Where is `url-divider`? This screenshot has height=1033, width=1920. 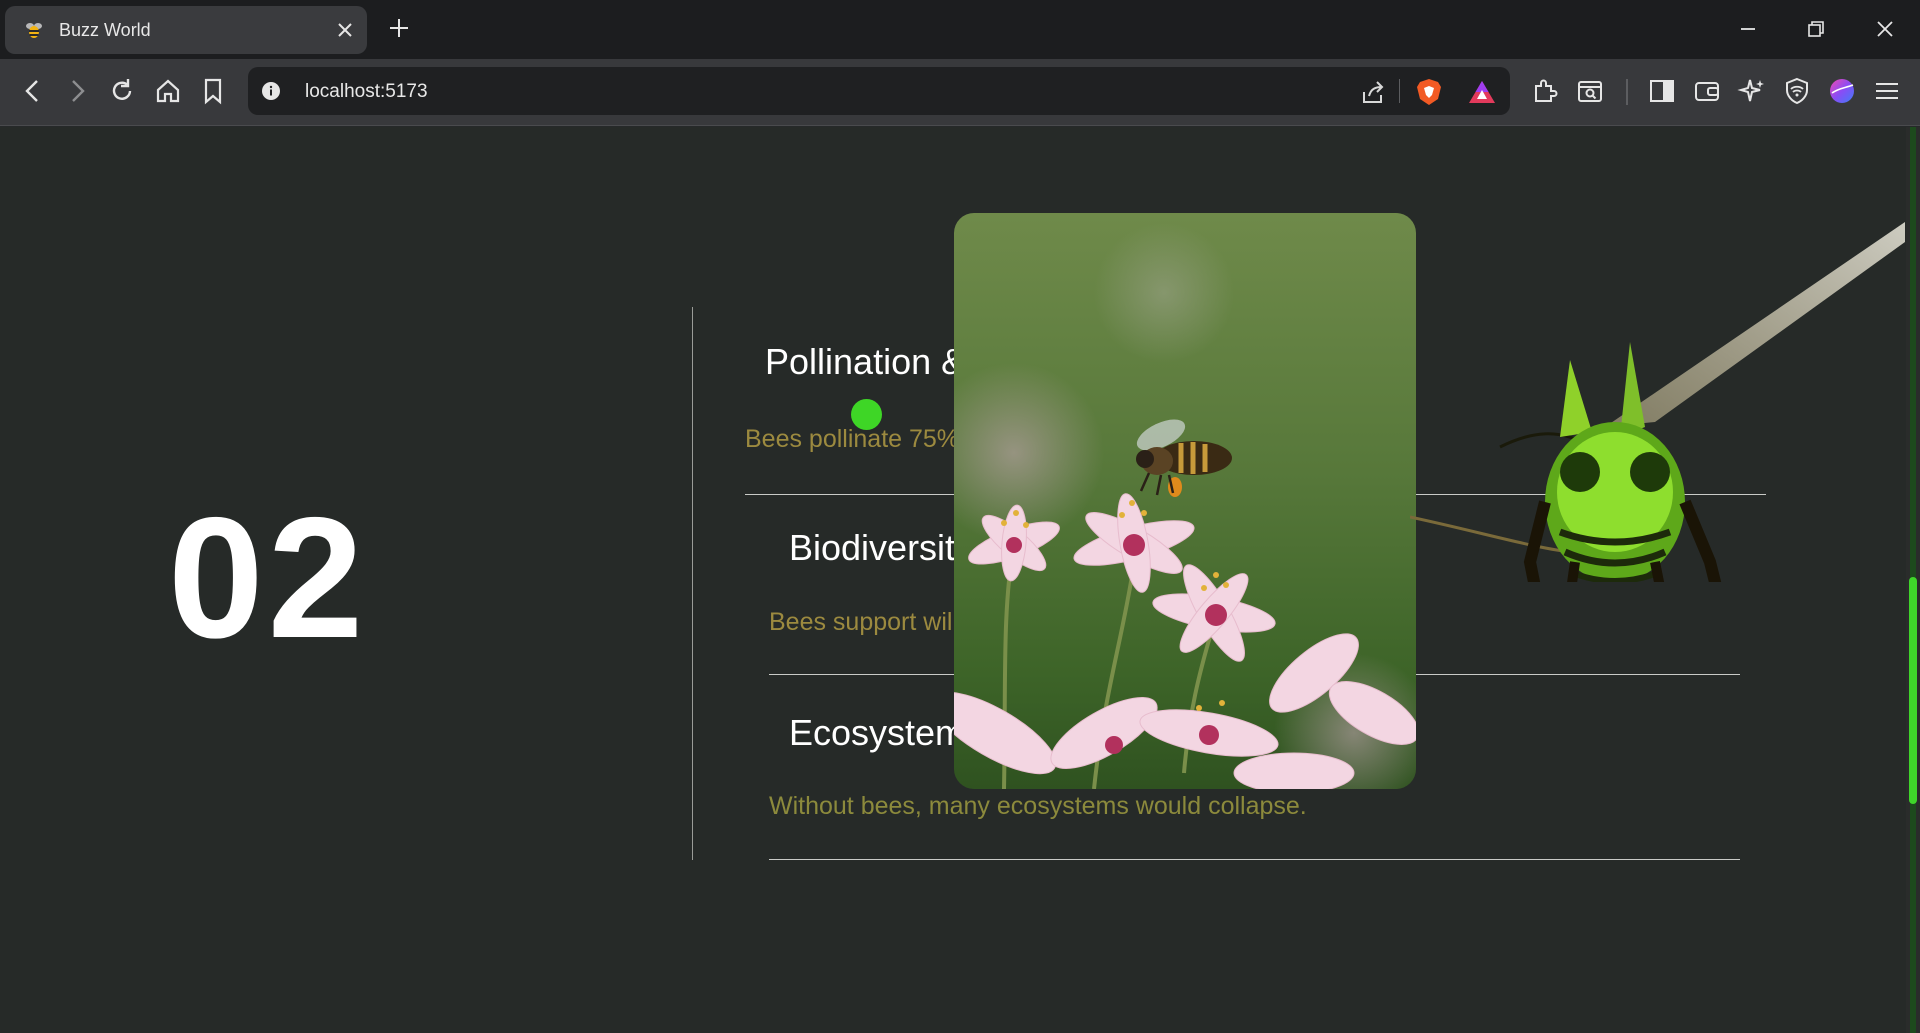 url-divider is located at coordinates (1399, 91).